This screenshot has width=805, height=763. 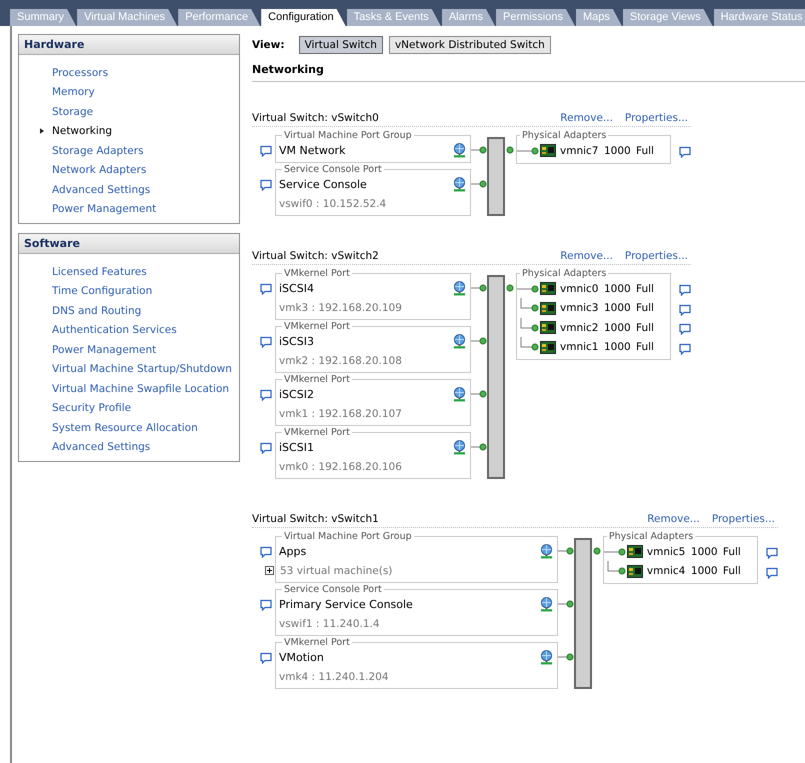 I want to click on adapter-name: vmnic3, so click(x=580, y=308).